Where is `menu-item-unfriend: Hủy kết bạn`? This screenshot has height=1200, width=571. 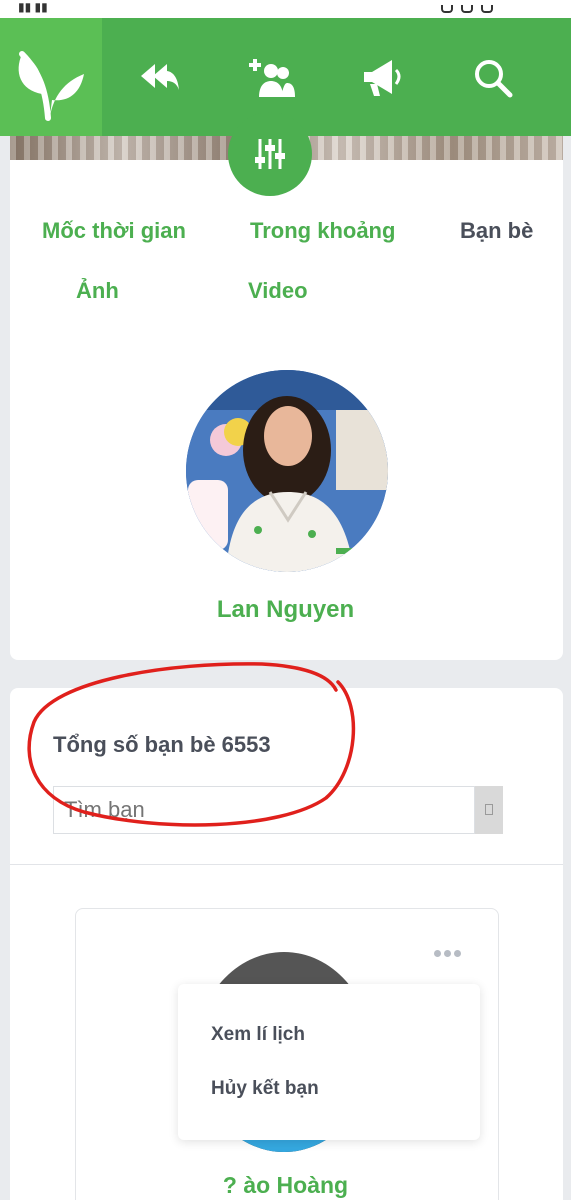 menu-item-unfriend: Hủy kết bạn is located at coordinates (265, 1089).